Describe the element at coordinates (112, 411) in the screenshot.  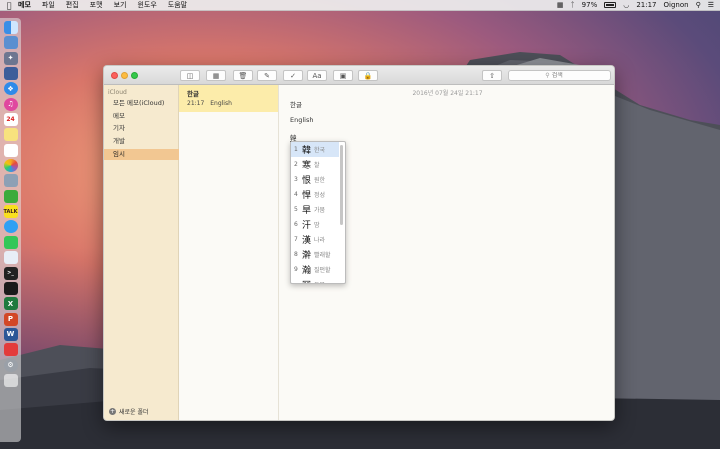
I see `plus-circle-icon: +` at that location.